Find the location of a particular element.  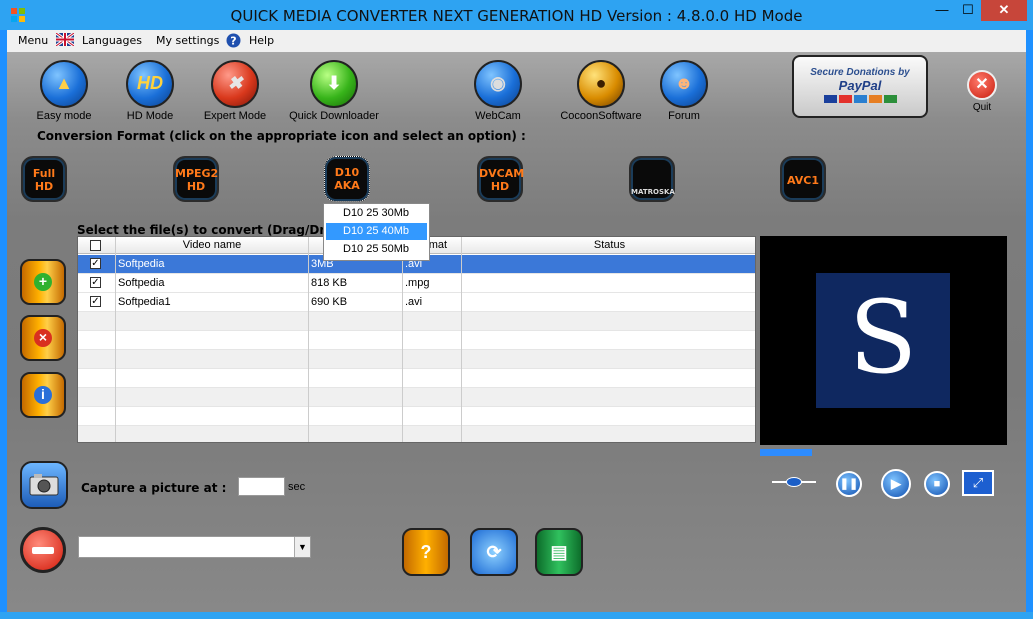

stop-square-icon: ■ is located at coordinates (937, 484).